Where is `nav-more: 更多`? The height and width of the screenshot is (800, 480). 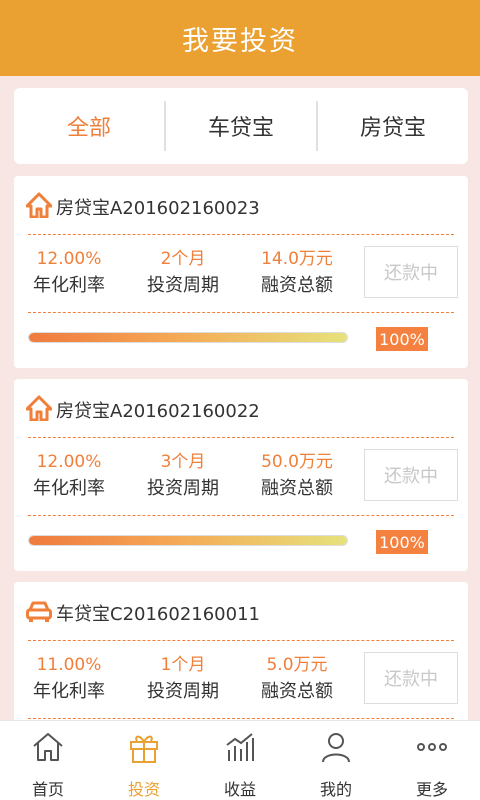
nav-more: 更多 is located at coordinates (432, 760).